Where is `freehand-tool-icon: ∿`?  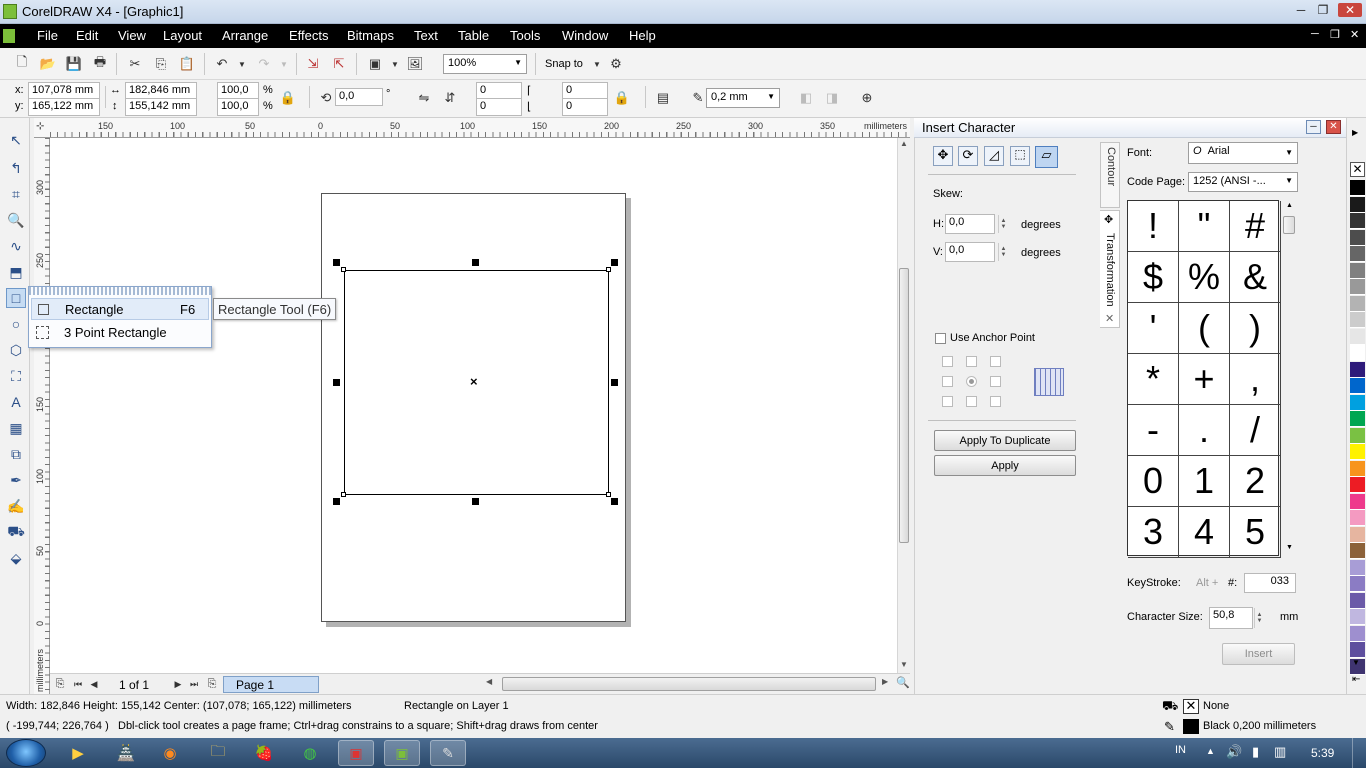 freehand-tool-icon: ∿ is located at coordinates (16, 246).